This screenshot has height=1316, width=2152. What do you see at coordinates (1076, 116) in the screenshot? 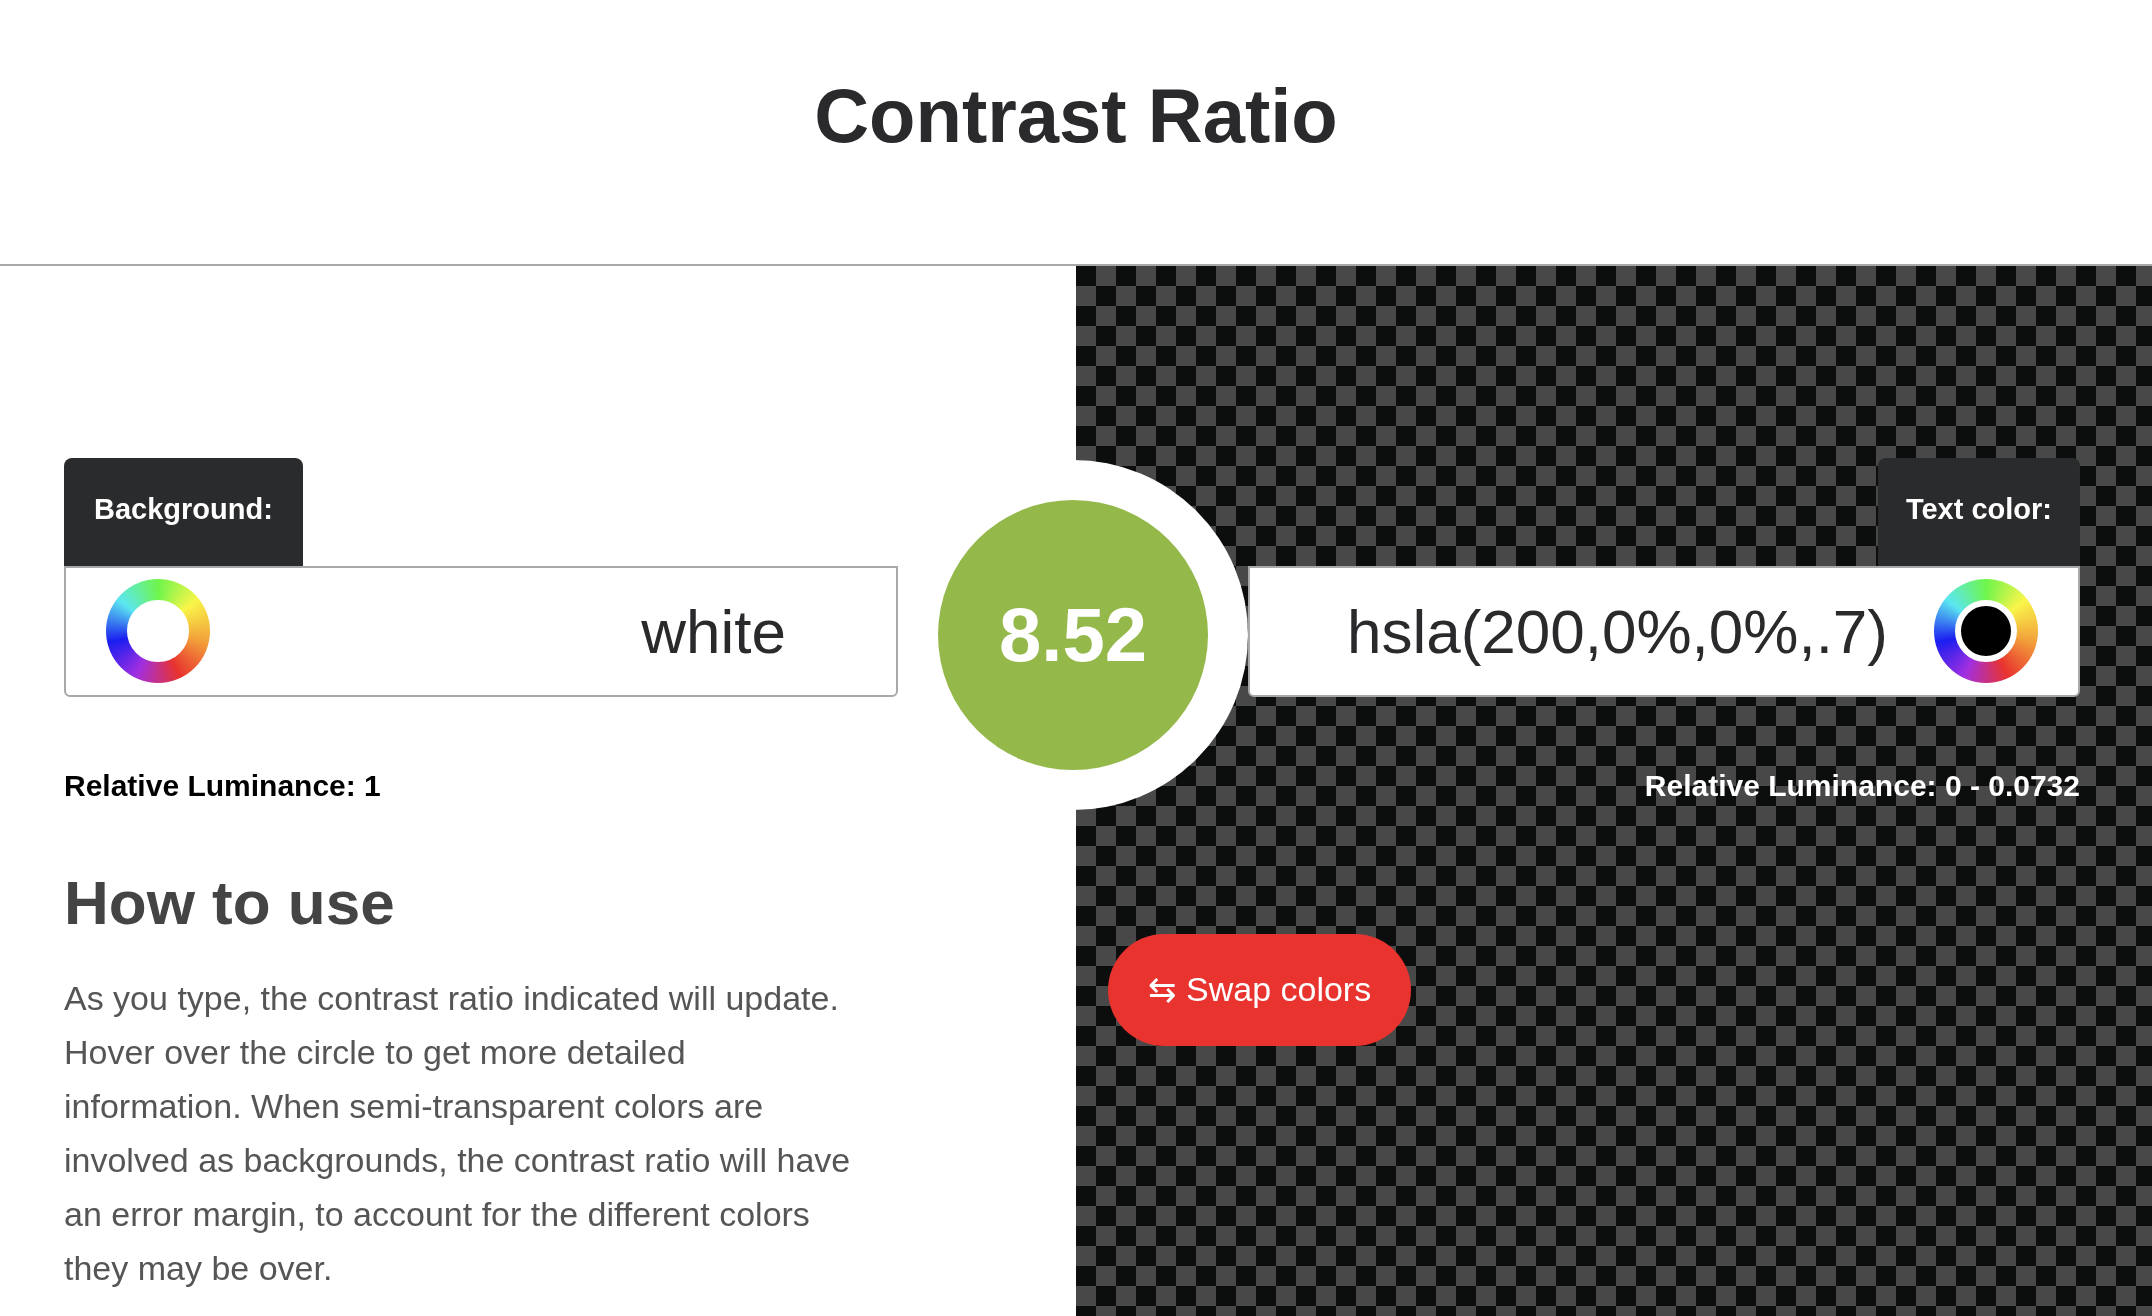
I see `page-title: Contrast Ratio` at bounding box center [1076, 116].